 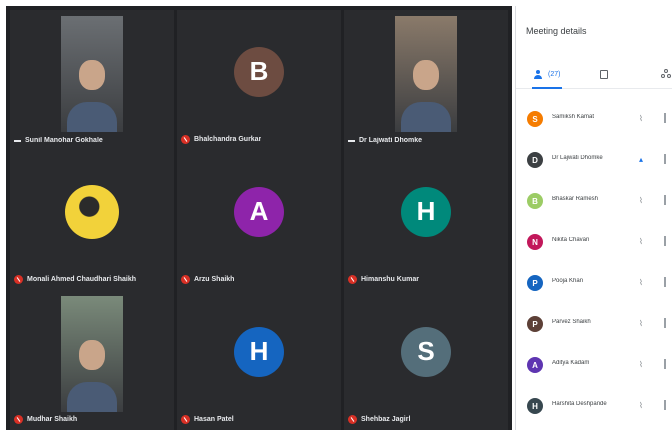 What do you see at coordinates (594, 409) in the screenshot?
I see `participant-row: H Harshita Deshpande ⌇` at bounding box center [594, 409].